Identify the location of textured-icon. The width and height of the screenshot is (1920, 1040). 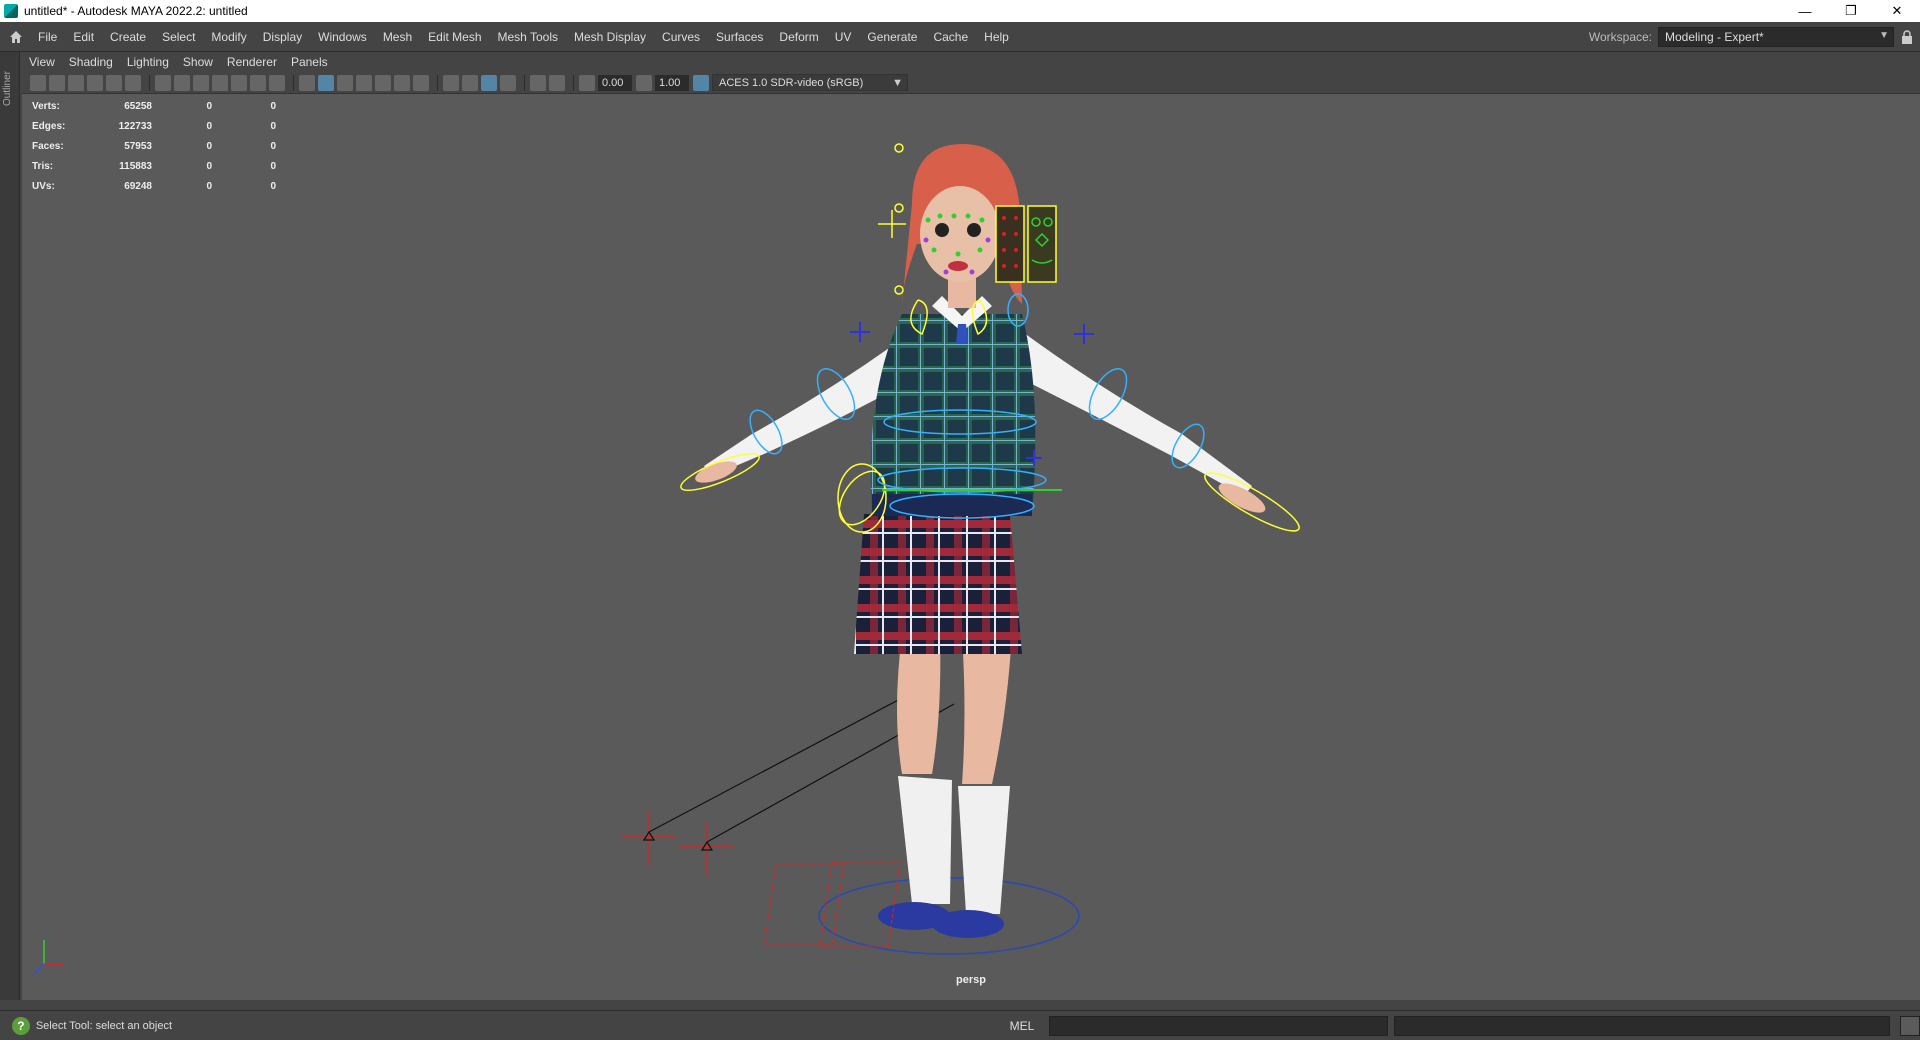
(364, 82).